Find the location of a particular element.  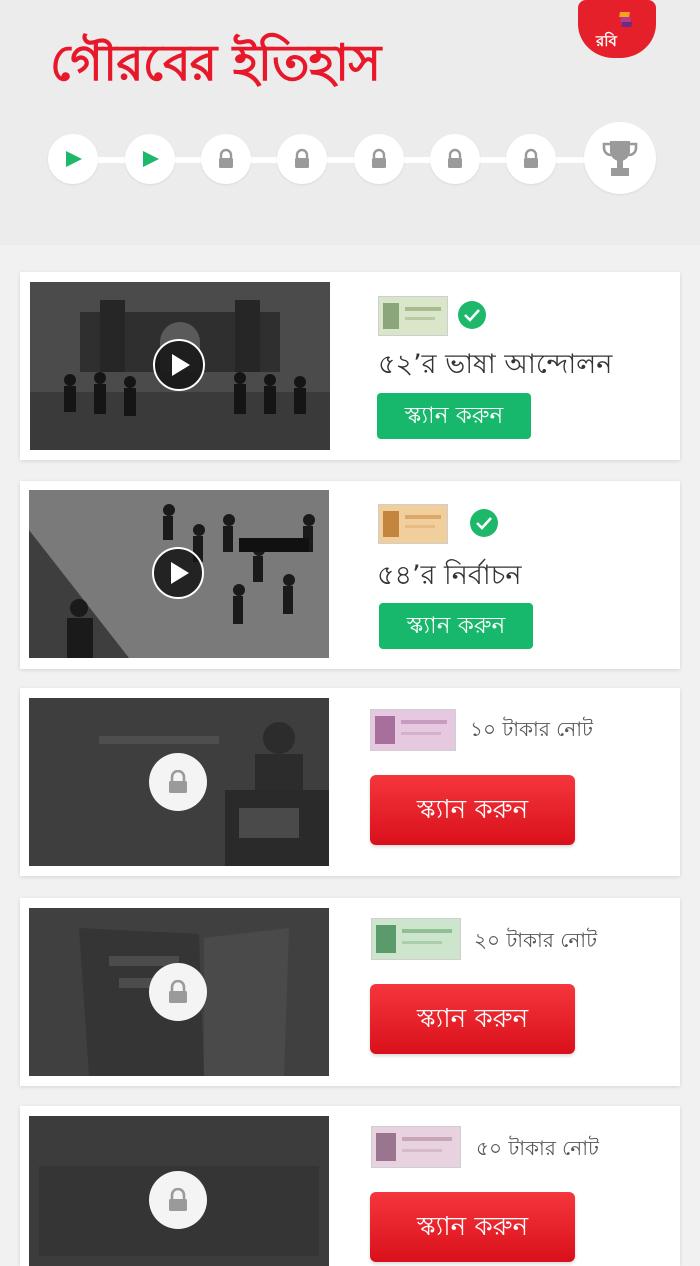

robi-logo-icon is located at coordinates (626, 19).